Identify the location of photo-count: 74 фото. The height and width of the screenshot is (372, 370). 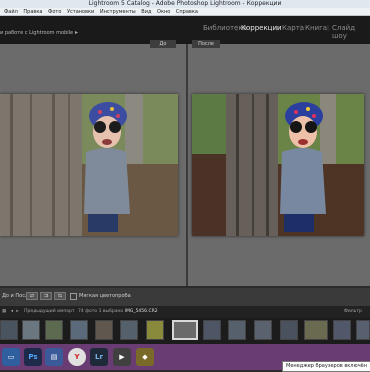
(88, 311).